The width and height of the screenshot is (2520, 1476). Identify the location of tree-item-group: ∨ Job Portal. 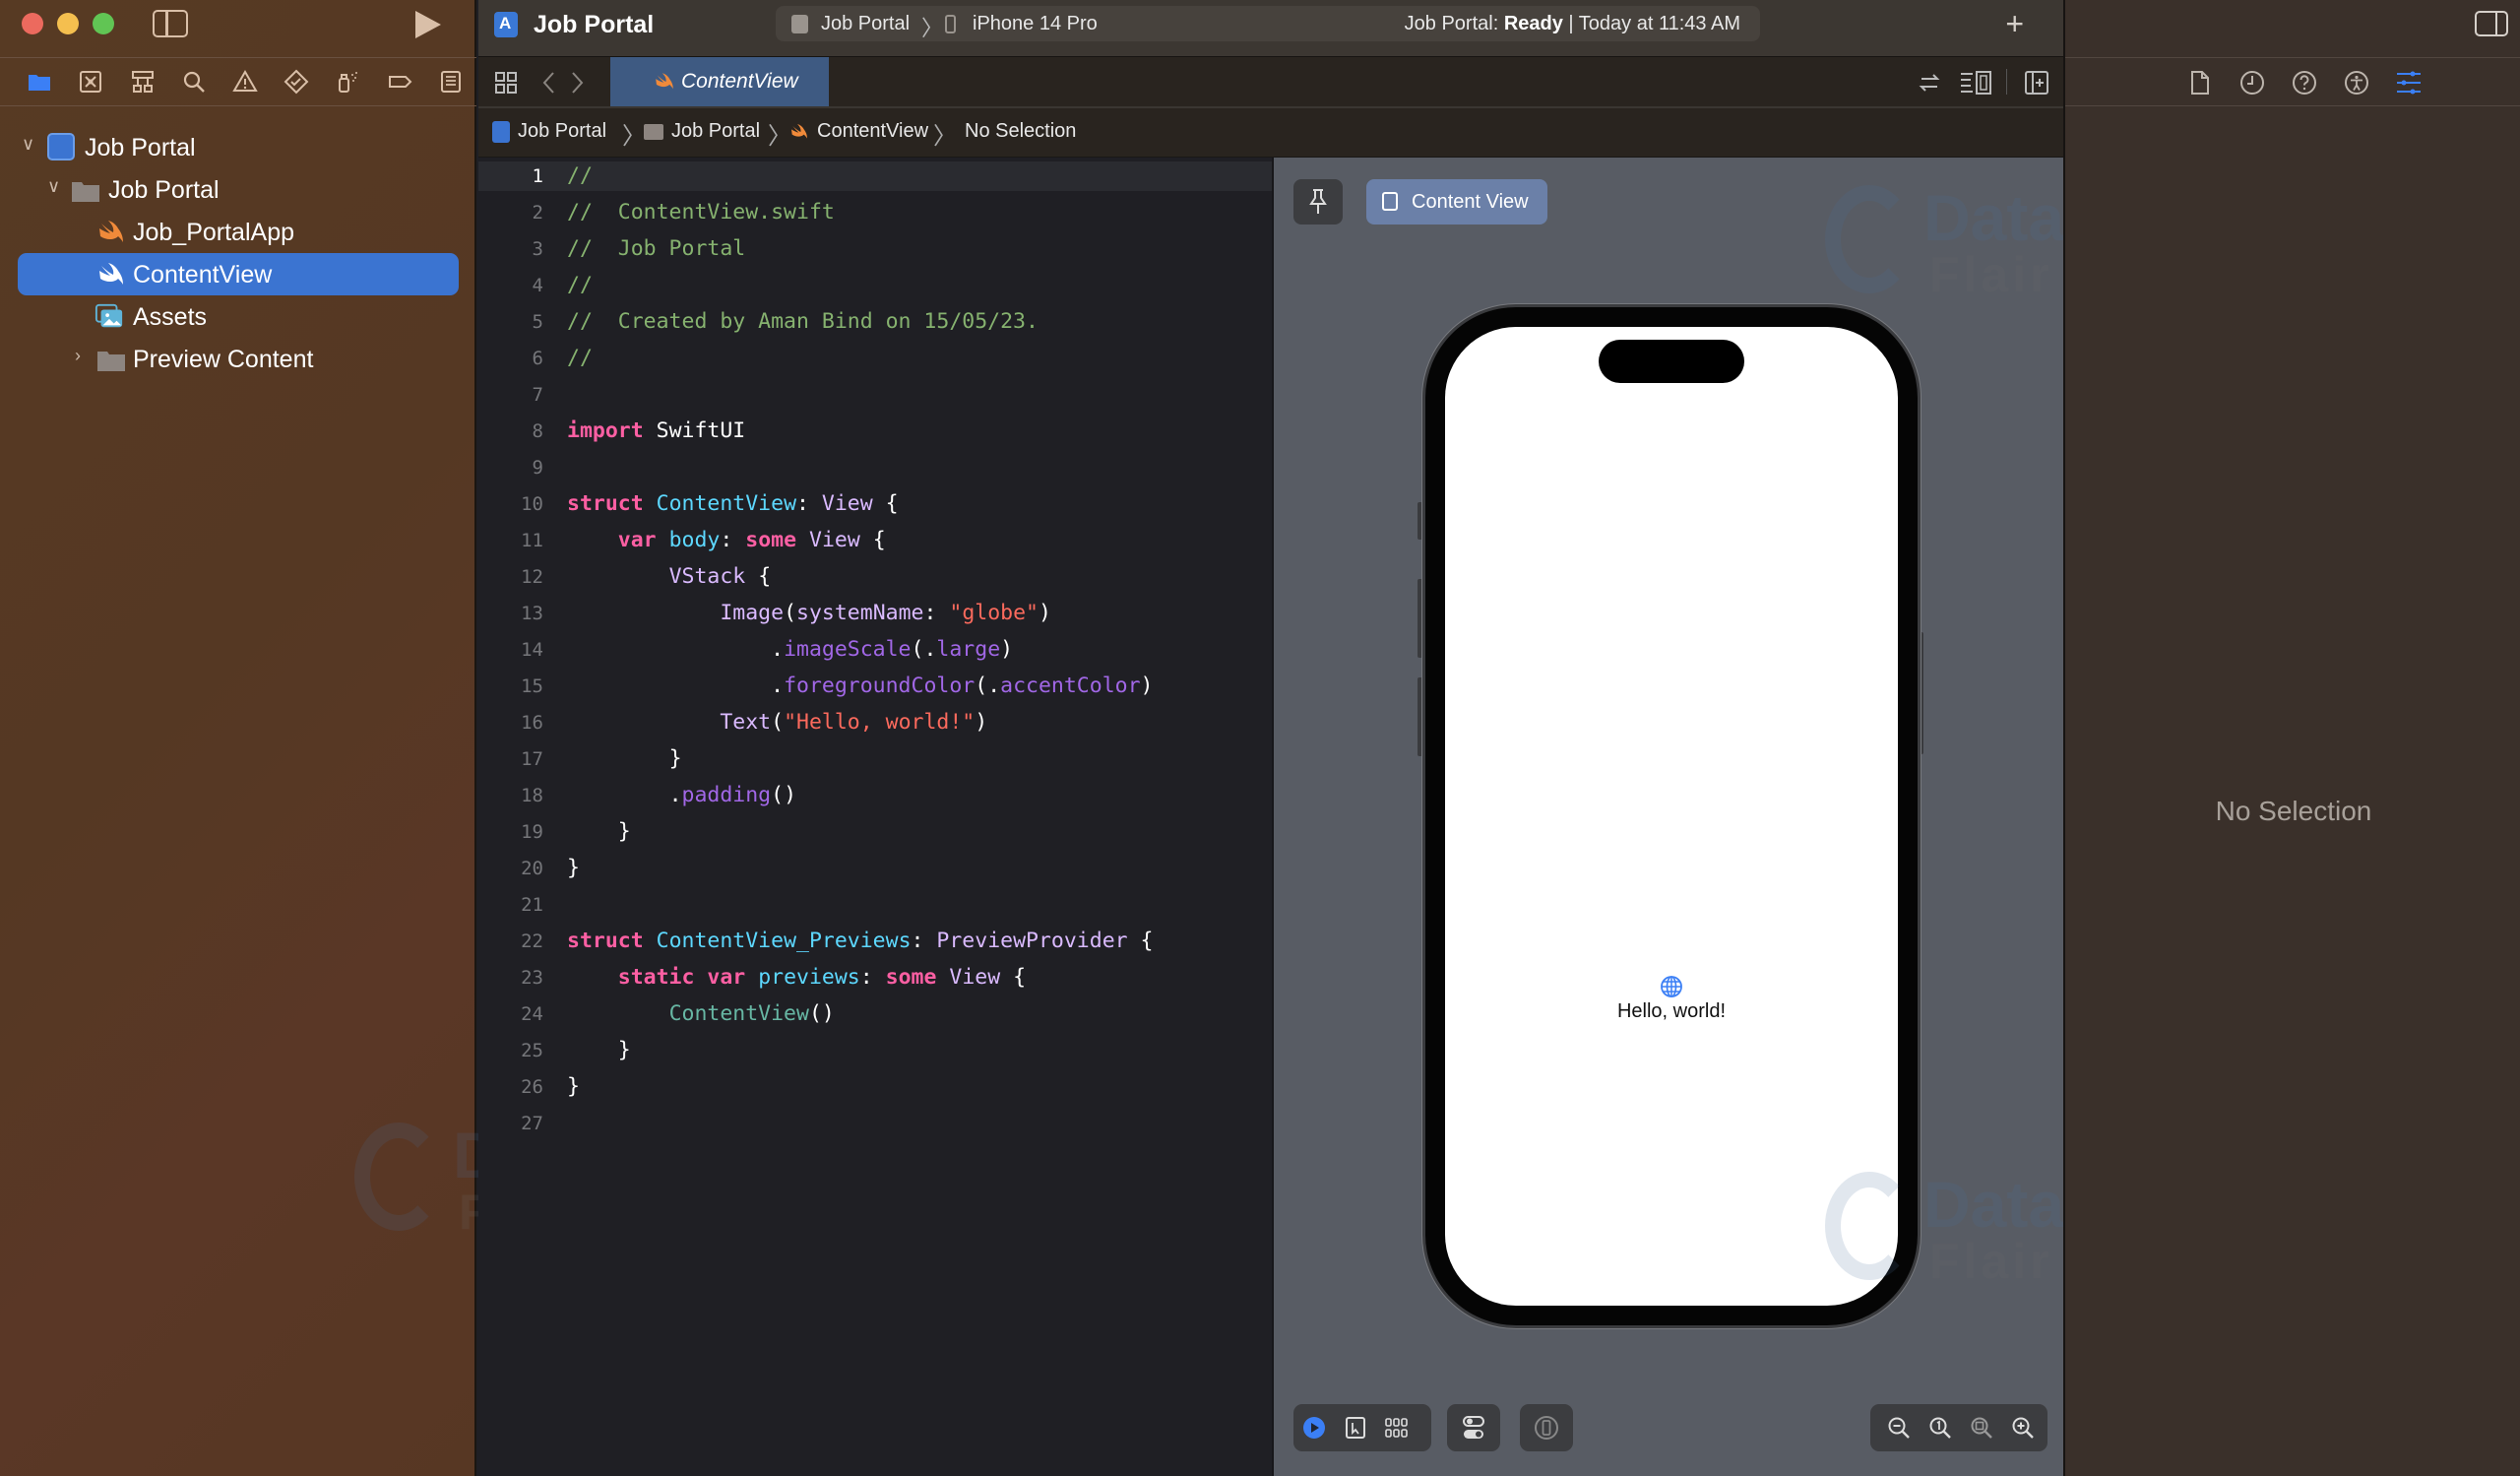
(238, 189).